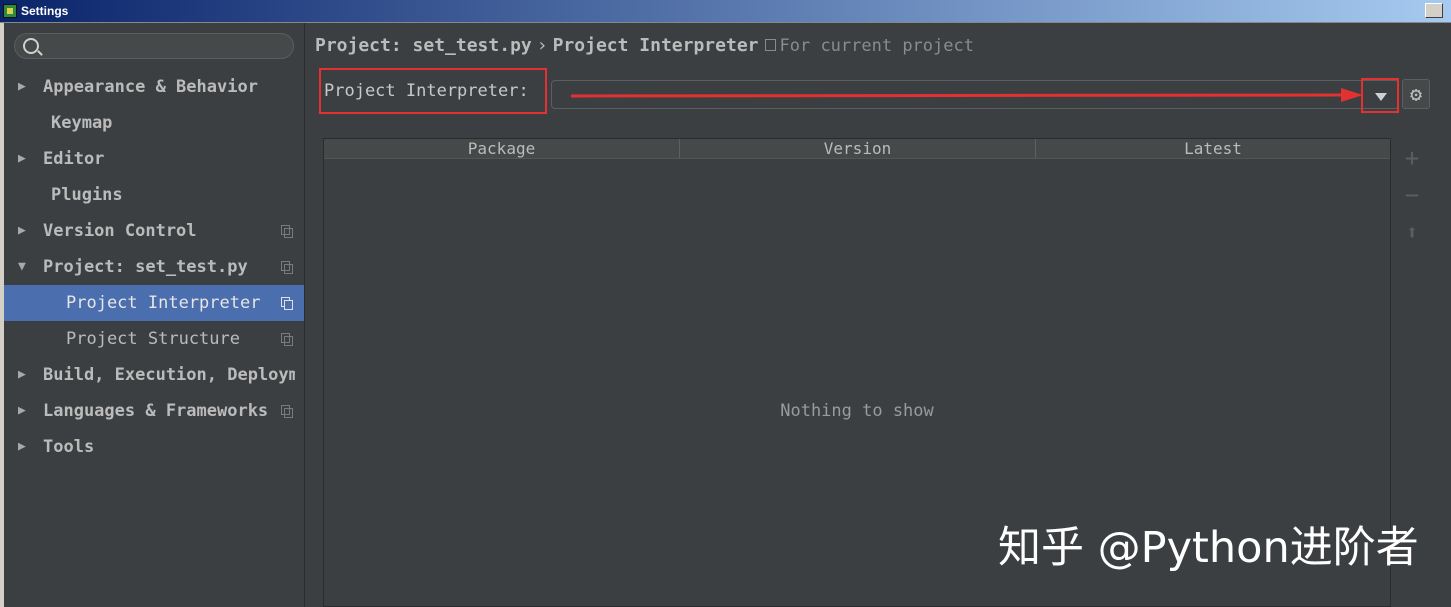  Describe the element at coordinates (423, 45) in the screenshot. I see `breadcrumb-project: Project: set_test.py` at that location.